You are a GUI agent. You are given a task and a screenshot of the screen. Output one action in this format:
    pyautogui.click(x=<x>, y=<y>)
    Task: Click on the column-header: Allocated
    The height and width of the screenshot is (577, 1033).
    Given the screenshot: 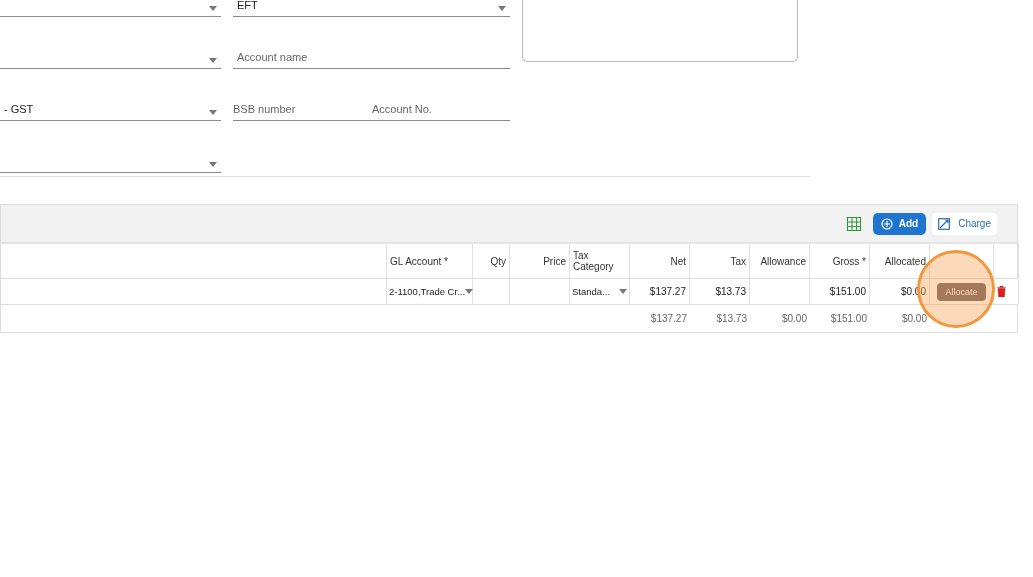 What is the action you would take?
    pyautogui.click(x=900, y=261)
    